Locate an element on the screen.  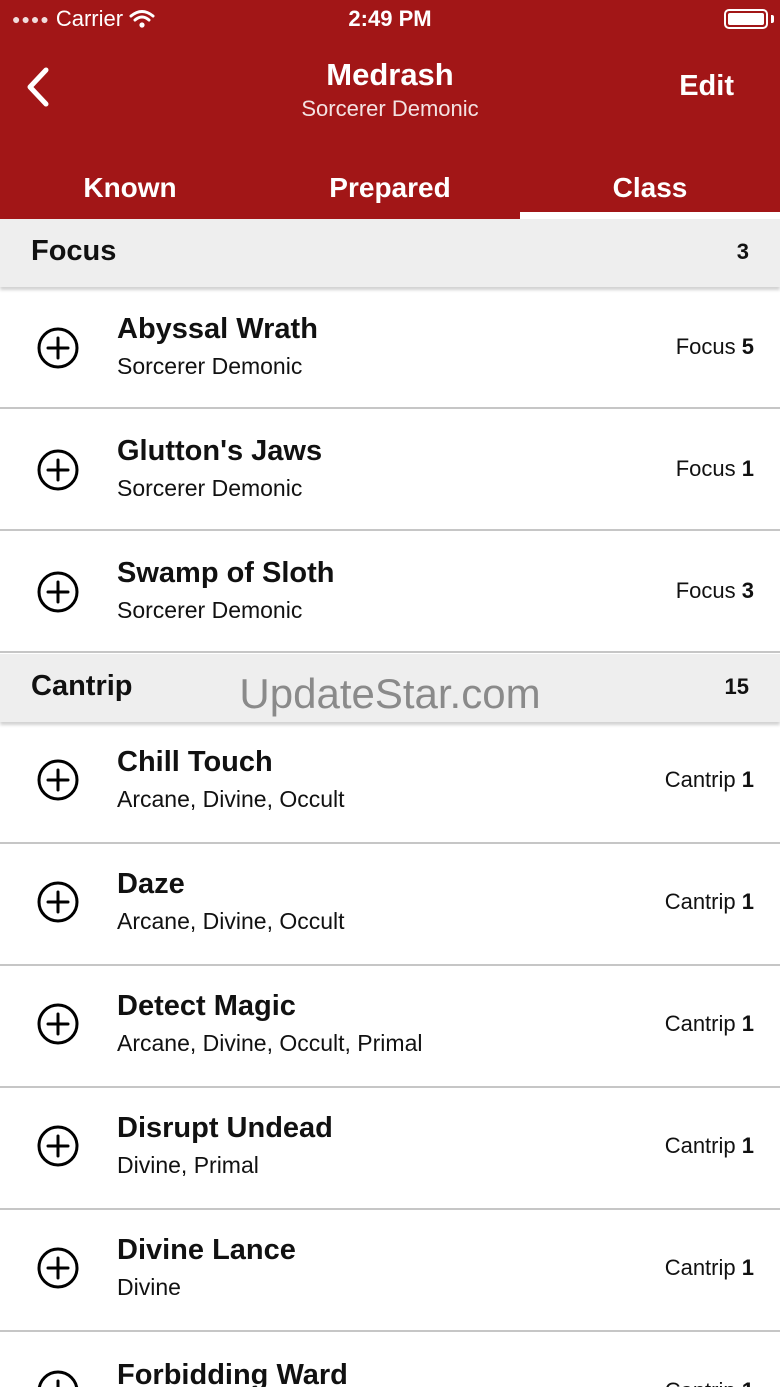
tab-prepared: Prepared is located at coordinates (390, 189).